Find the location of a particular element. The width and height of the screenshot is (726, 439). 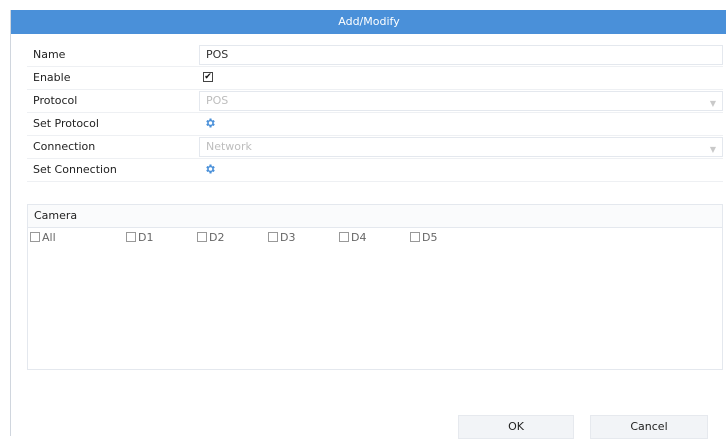

enable-checkbox: ✔ is located at coordinates (208, 77).